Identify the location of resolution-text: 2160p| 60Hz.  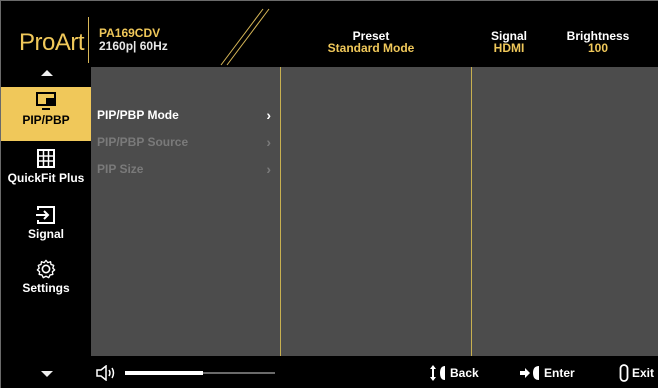
(133, 46).